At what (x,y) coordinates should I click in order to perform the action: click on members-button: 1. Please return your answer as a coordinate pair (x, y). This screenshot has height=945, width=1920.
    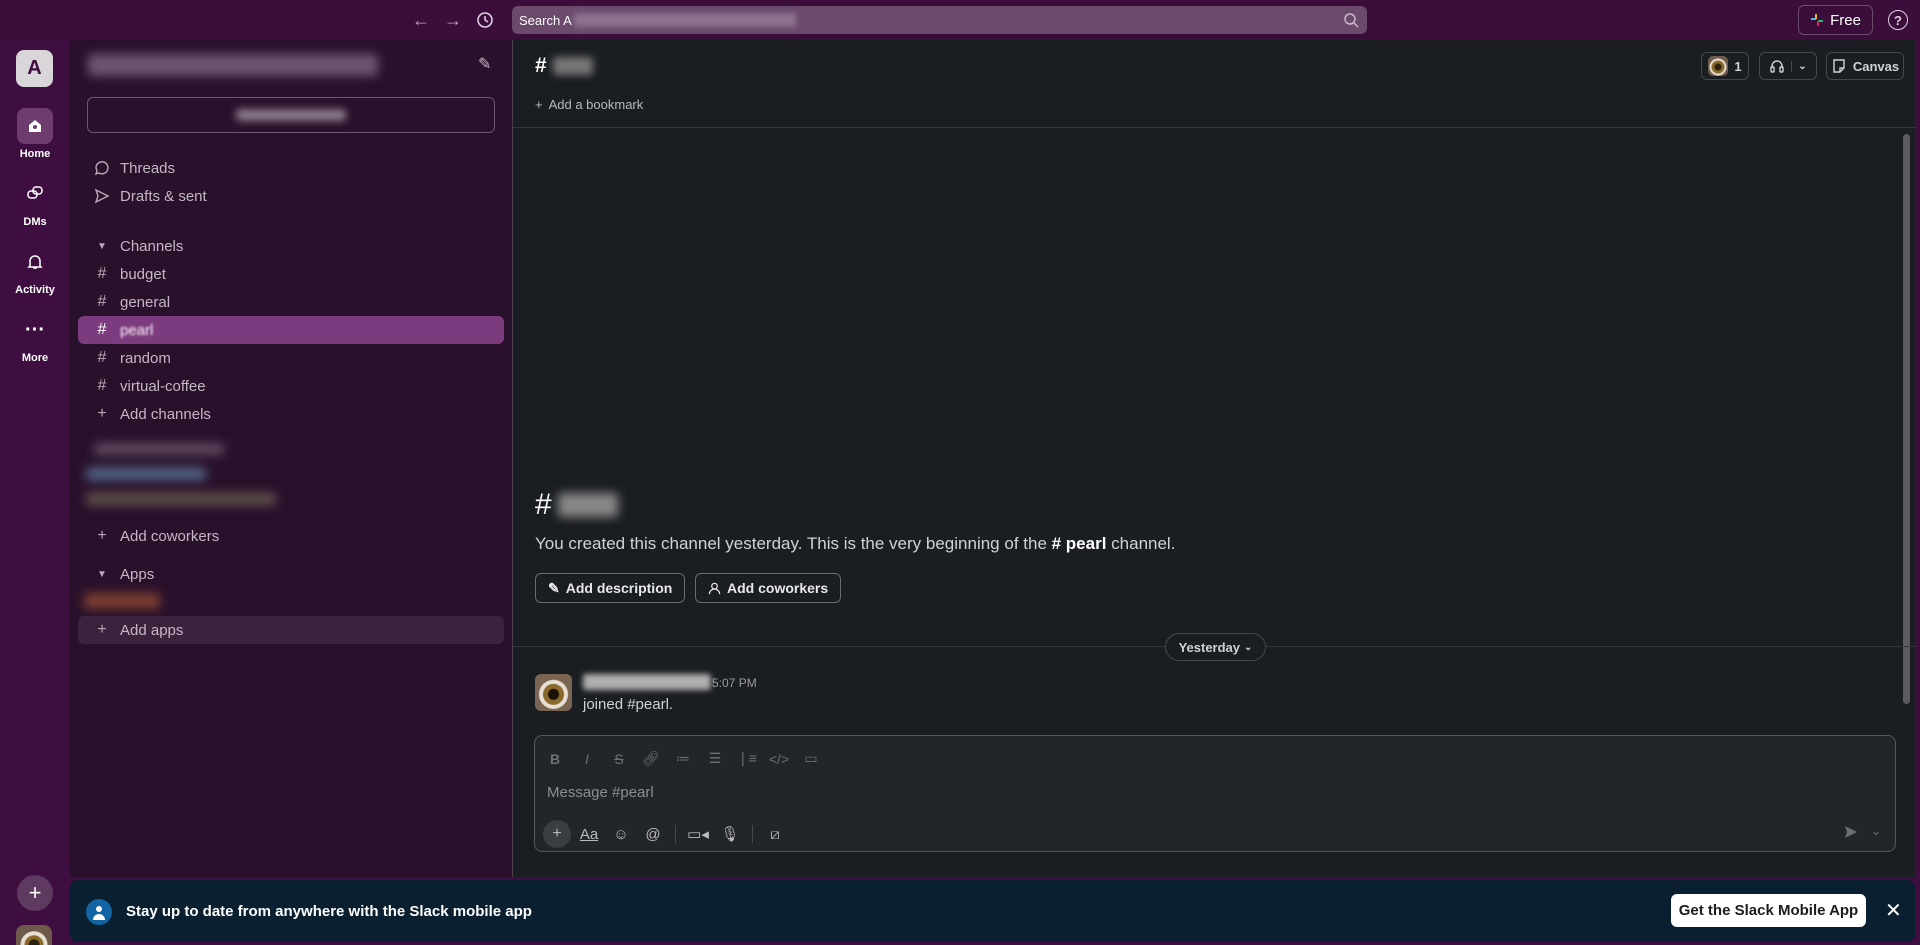
    Looking at the image, I should click on (1725, 66).